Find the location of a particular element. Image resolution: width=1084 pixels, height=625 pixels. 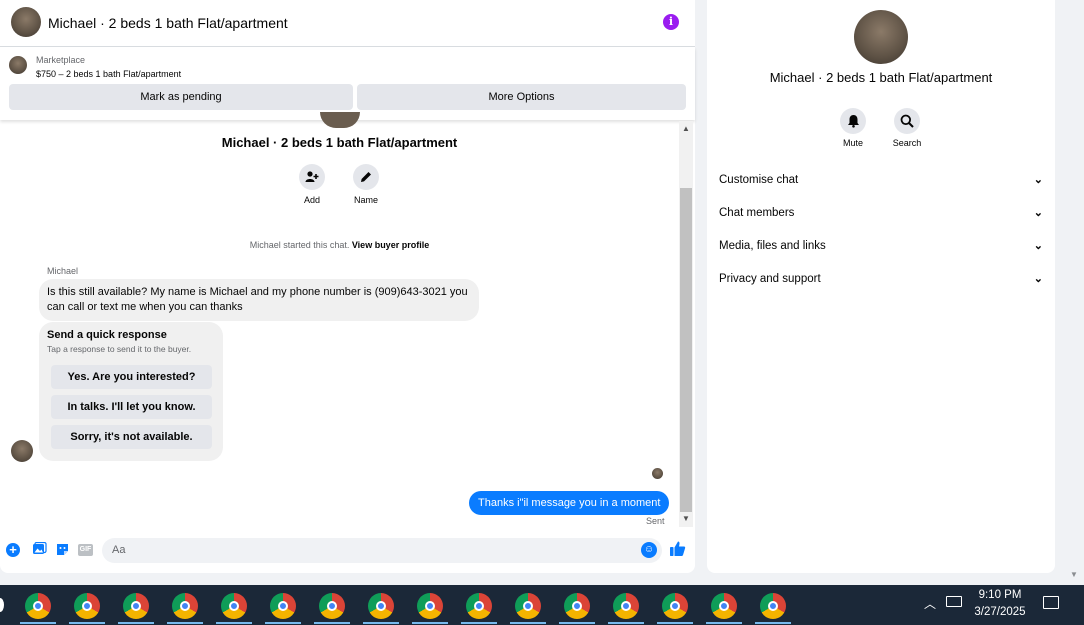

section-label: Customise chat is located at coordinates (759, 180).